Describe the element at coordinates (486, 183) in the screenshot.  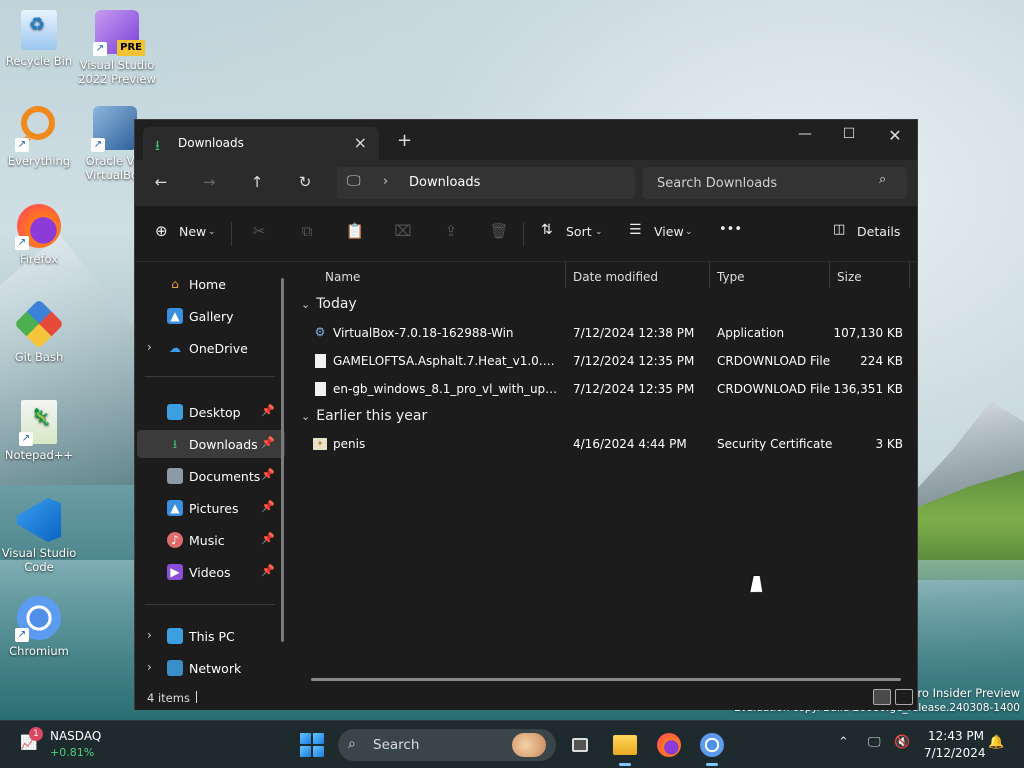
I see `address-input: 🖵 › Downloads` at that location.